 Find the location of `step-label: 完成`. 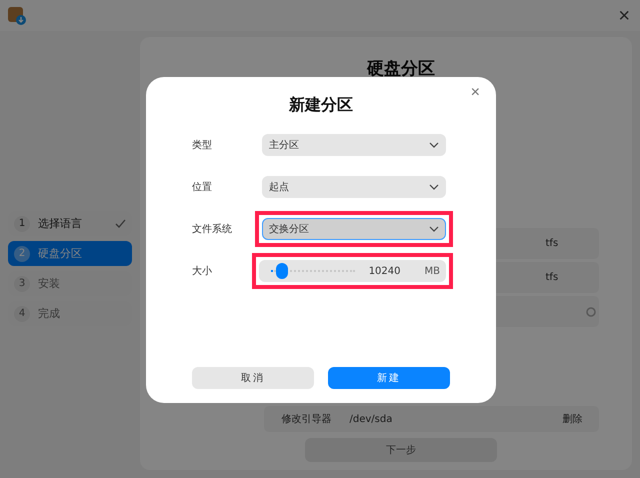

step-label: 完成 is located at coordinates (49, 313).